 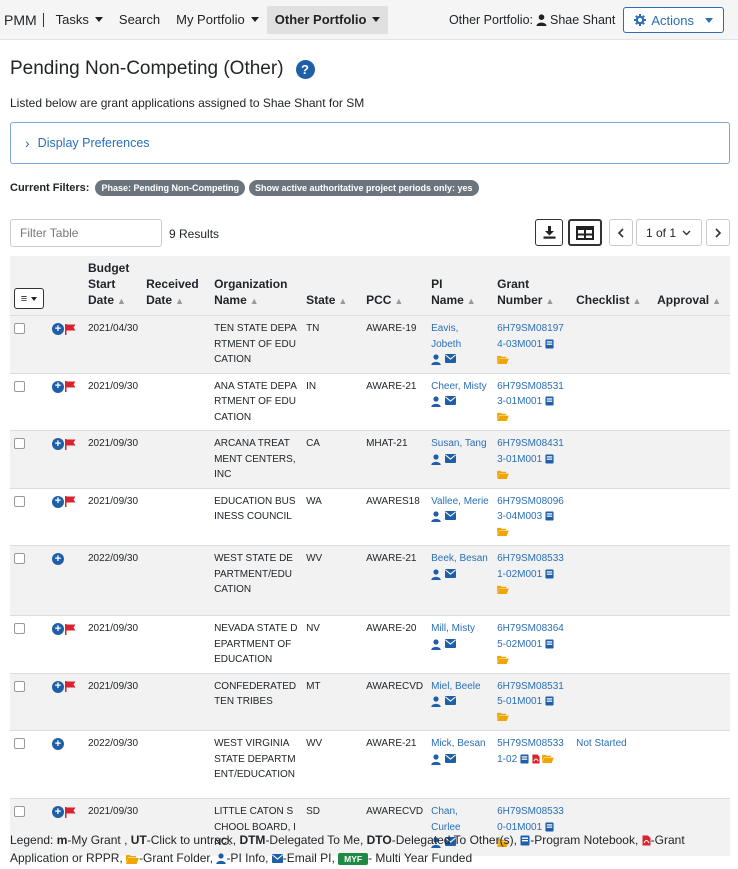 What do you see at coordinates (613, 286) in the screenshot?
I see `header-checklist: Checklist ▲︎` at bounding box center [613, 286].